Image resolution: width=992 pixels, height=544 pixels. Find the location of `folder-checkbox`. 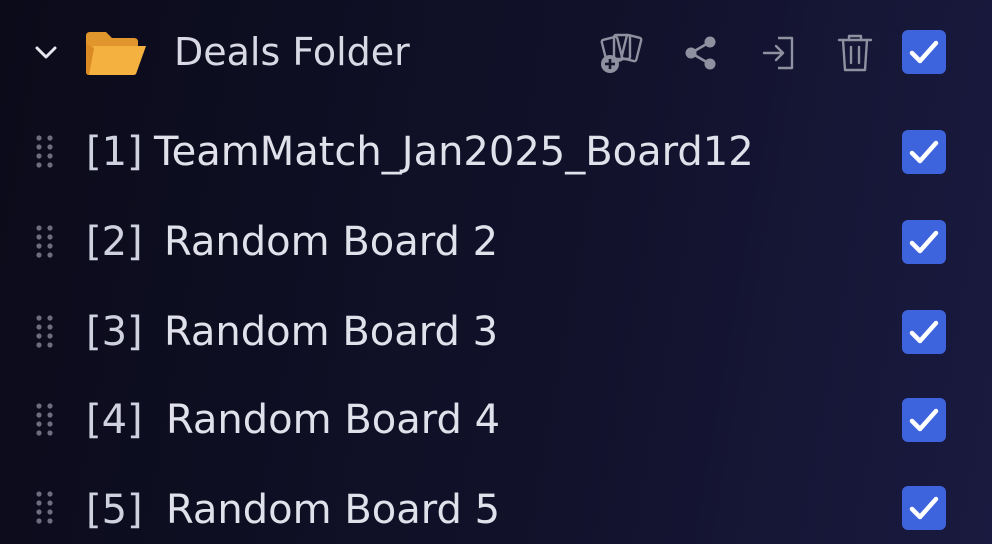

folder-checkbox is located at coordinates (924, 52).